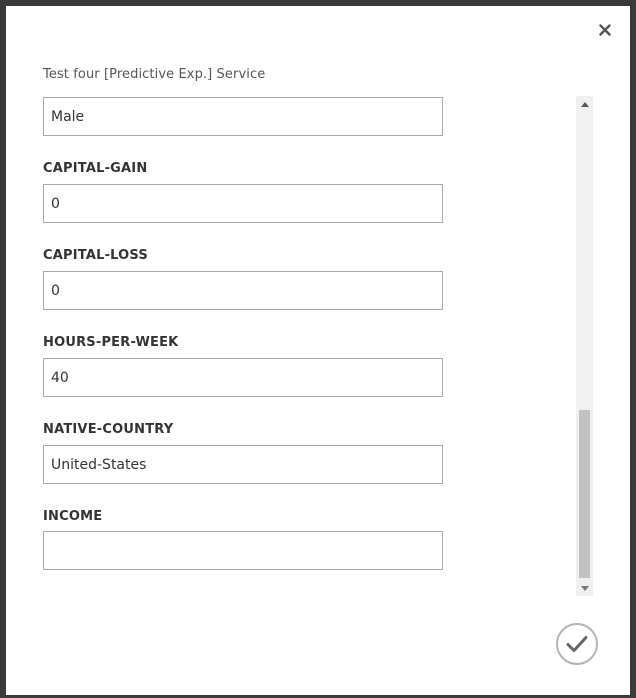 This screenshot has height=698, width=636. What do you see at coordinates (243, 377) in the screenshot?
I see `hours-per-week-input` at bounding box center [243, 377].